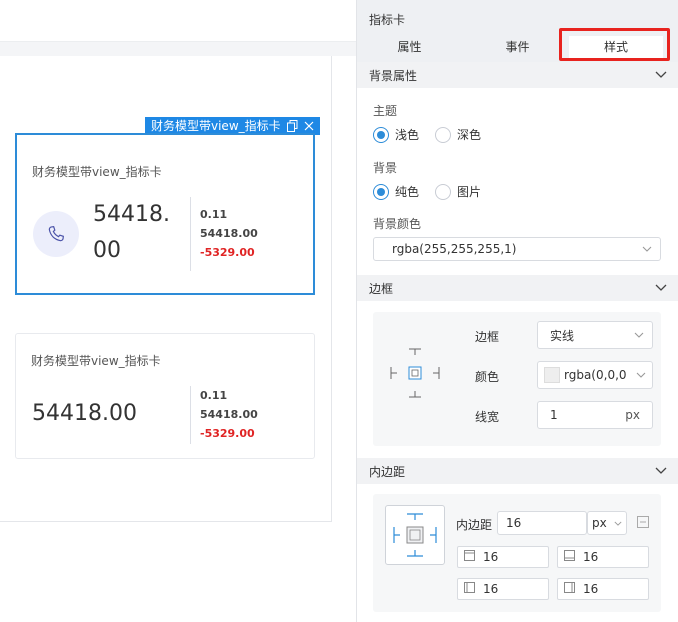 This screenshot has width=678, height=622. Describe the element at coordinates (387, 471) in the screenshot. I see `section-title: 内边距` at that location.